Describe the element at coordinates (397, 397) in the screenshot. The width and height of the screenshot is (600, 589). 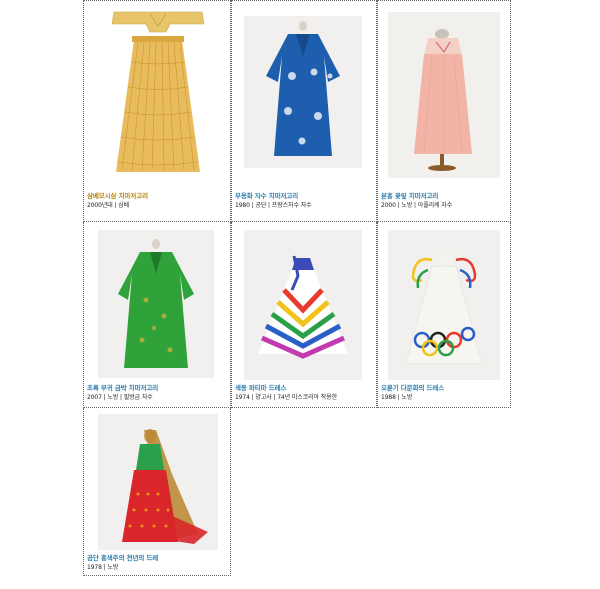
I see `item-subtitle-6: 1988 | 노방` at that location.